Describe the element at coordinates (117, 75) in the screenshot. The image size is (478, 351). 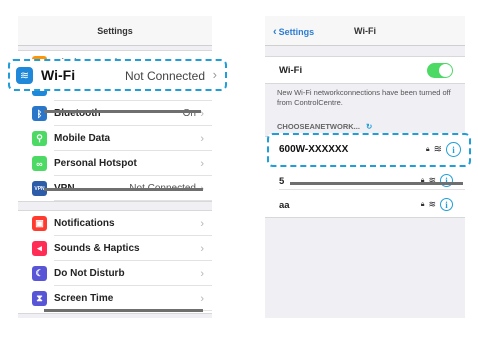
I see `wifi-row-highlight: ≋ Wi-Fi Not Connected ›` at that location.